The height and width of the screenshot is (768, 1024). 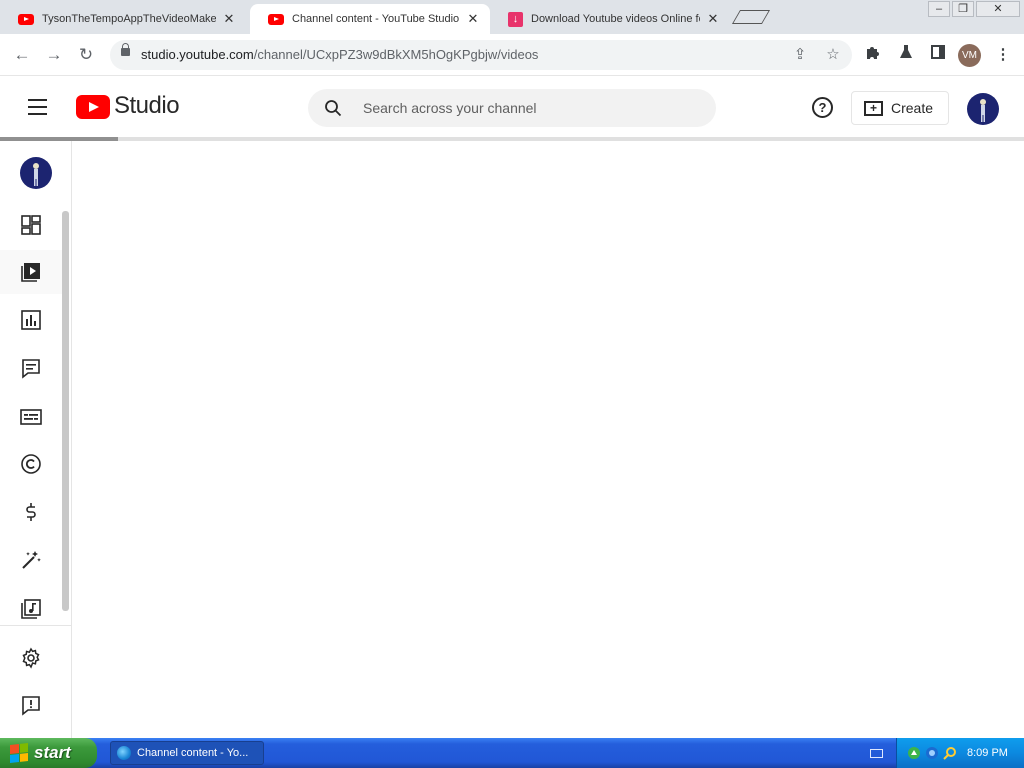 I want to click on browser-menu-icon: ⋮, so click(x=1003, y=55).